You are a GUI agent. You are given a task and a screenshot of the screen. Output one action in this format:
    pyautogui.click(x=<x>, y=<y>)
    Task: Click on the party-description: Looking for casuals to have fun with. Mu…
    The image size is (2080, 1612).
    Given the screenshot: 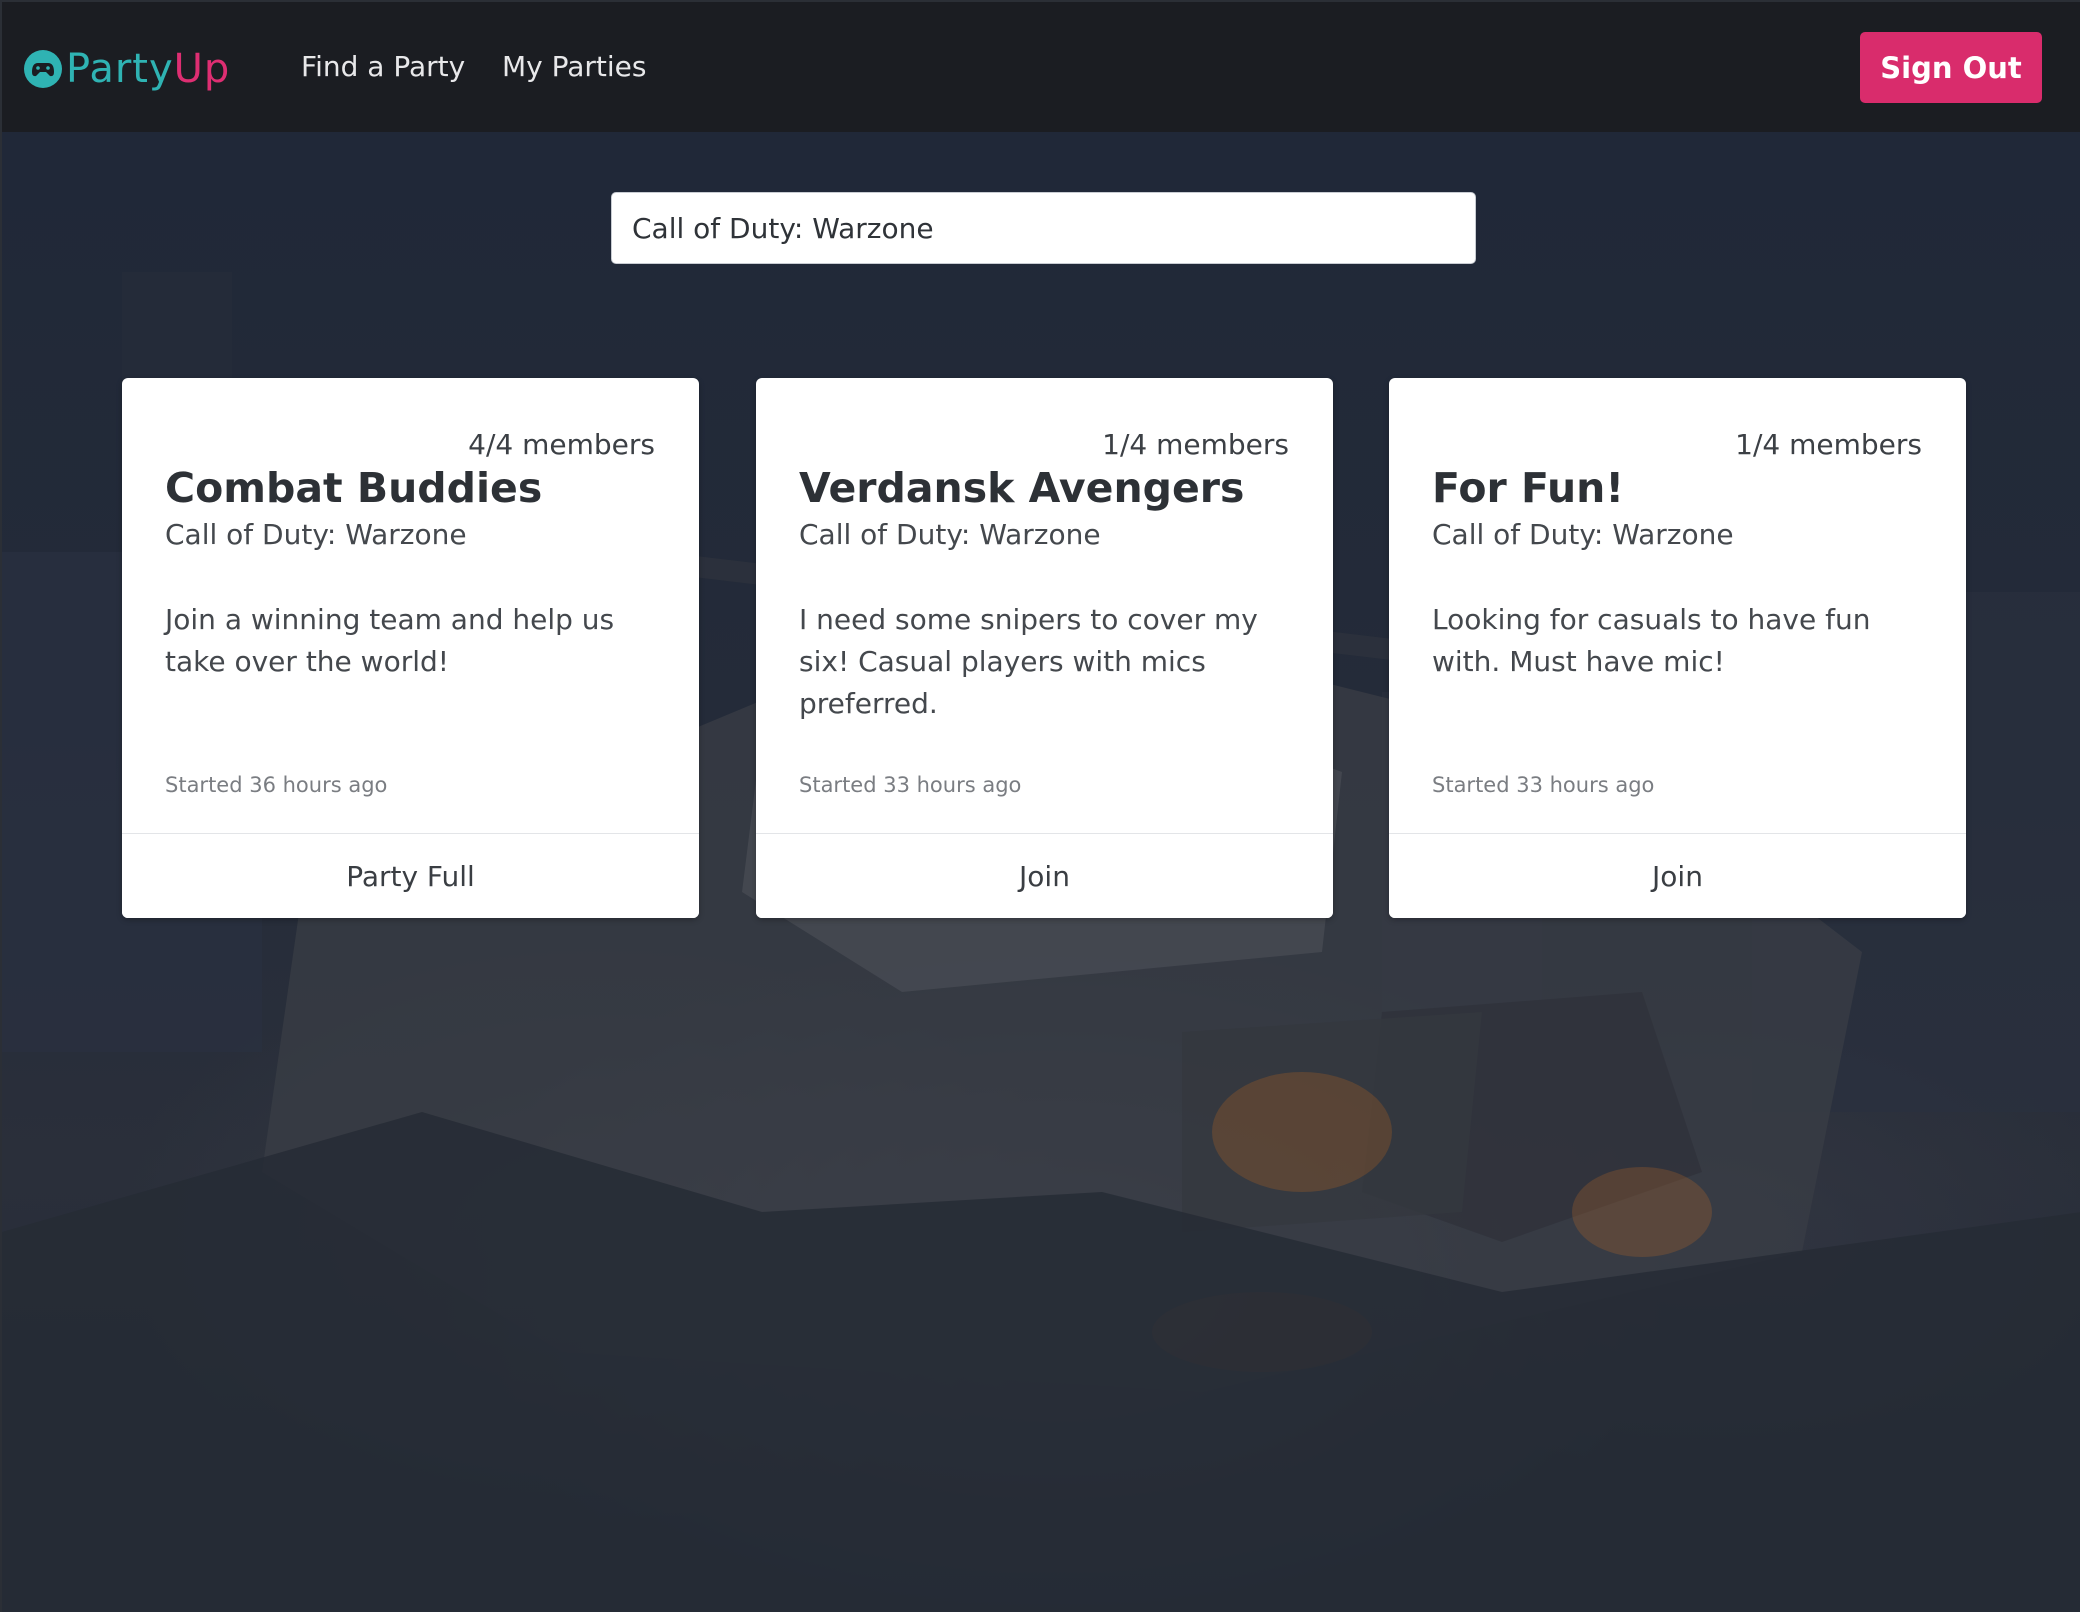 What is the action you would take?
    pyautogui.click(x=1651, y=640)
    